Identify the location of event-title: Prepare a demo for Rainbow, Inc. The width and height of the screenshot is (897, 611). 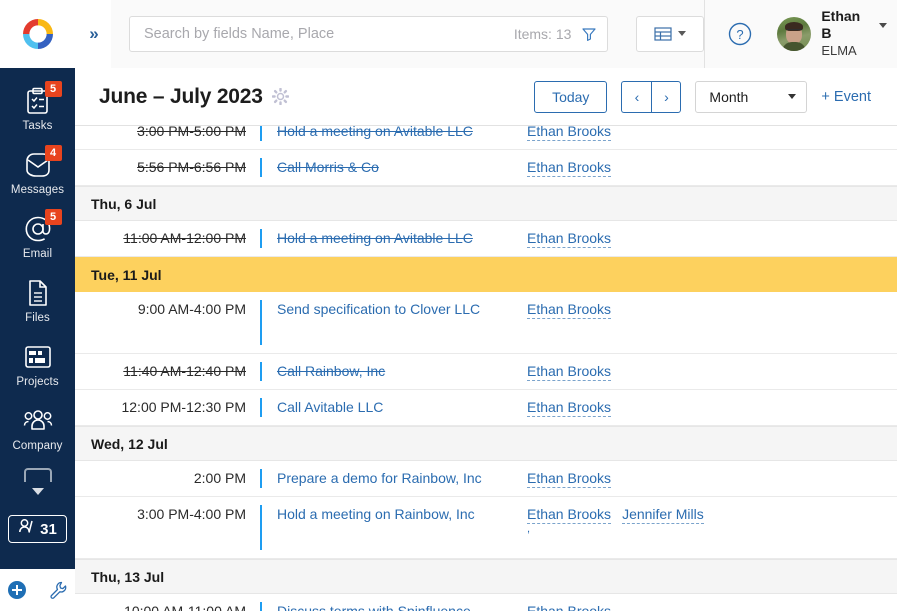
(402, 478).